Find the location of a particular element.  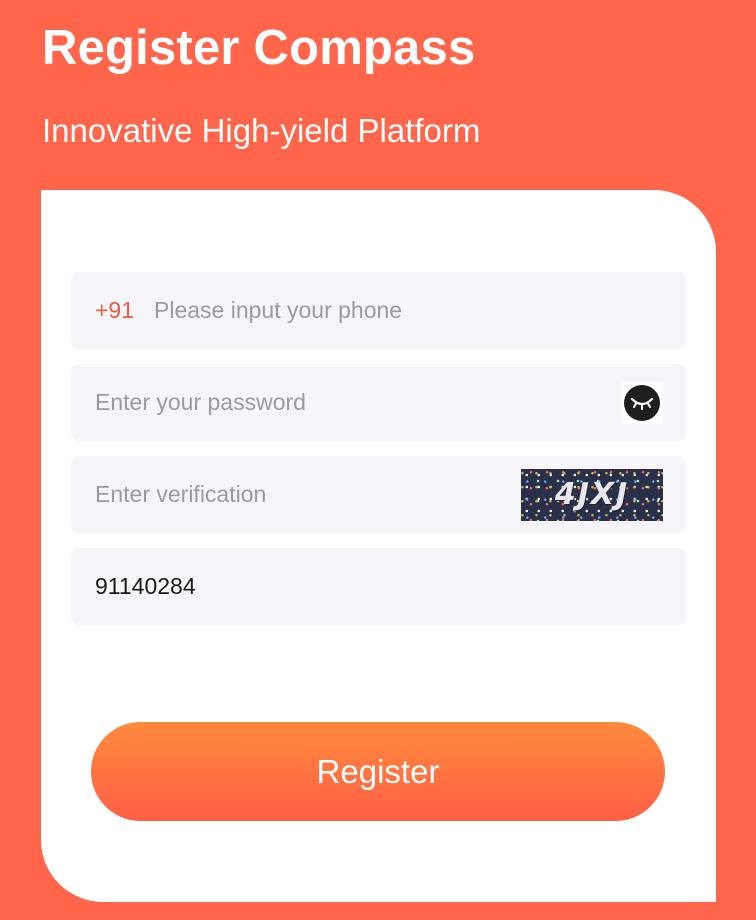

phone-field: +91 is located at coordinates (378, 310).